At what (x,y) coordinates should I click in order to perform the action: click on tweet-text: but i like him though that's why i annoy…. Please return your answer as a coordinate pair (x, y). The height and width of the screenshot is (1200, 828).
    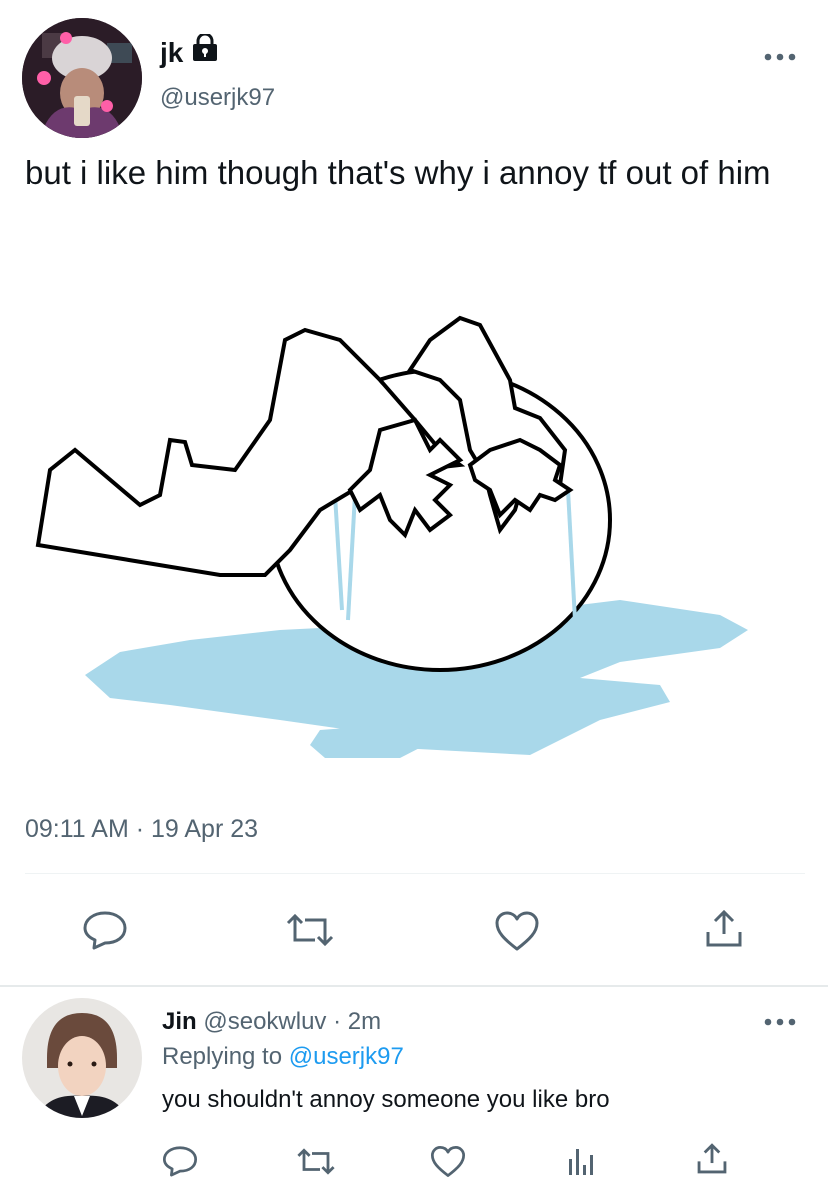
    Looking at the image, I should click on (398, 172).